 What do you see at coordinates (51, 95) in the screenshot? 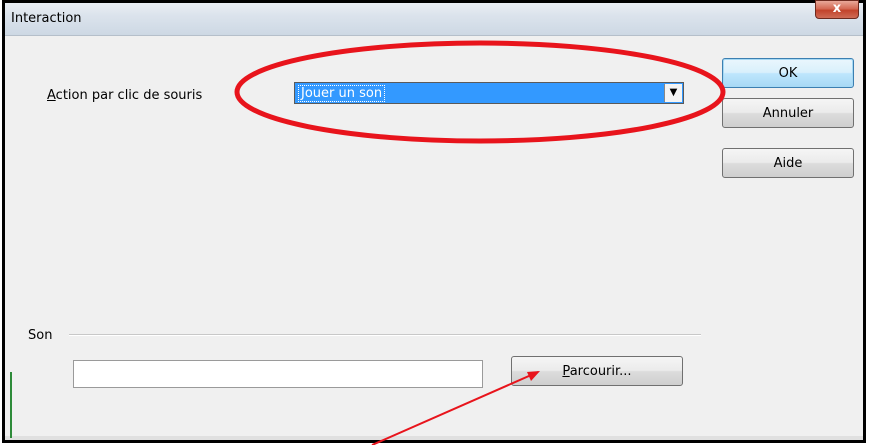
I see `action-label-accesskey: A` at bounding box center [51, 95].